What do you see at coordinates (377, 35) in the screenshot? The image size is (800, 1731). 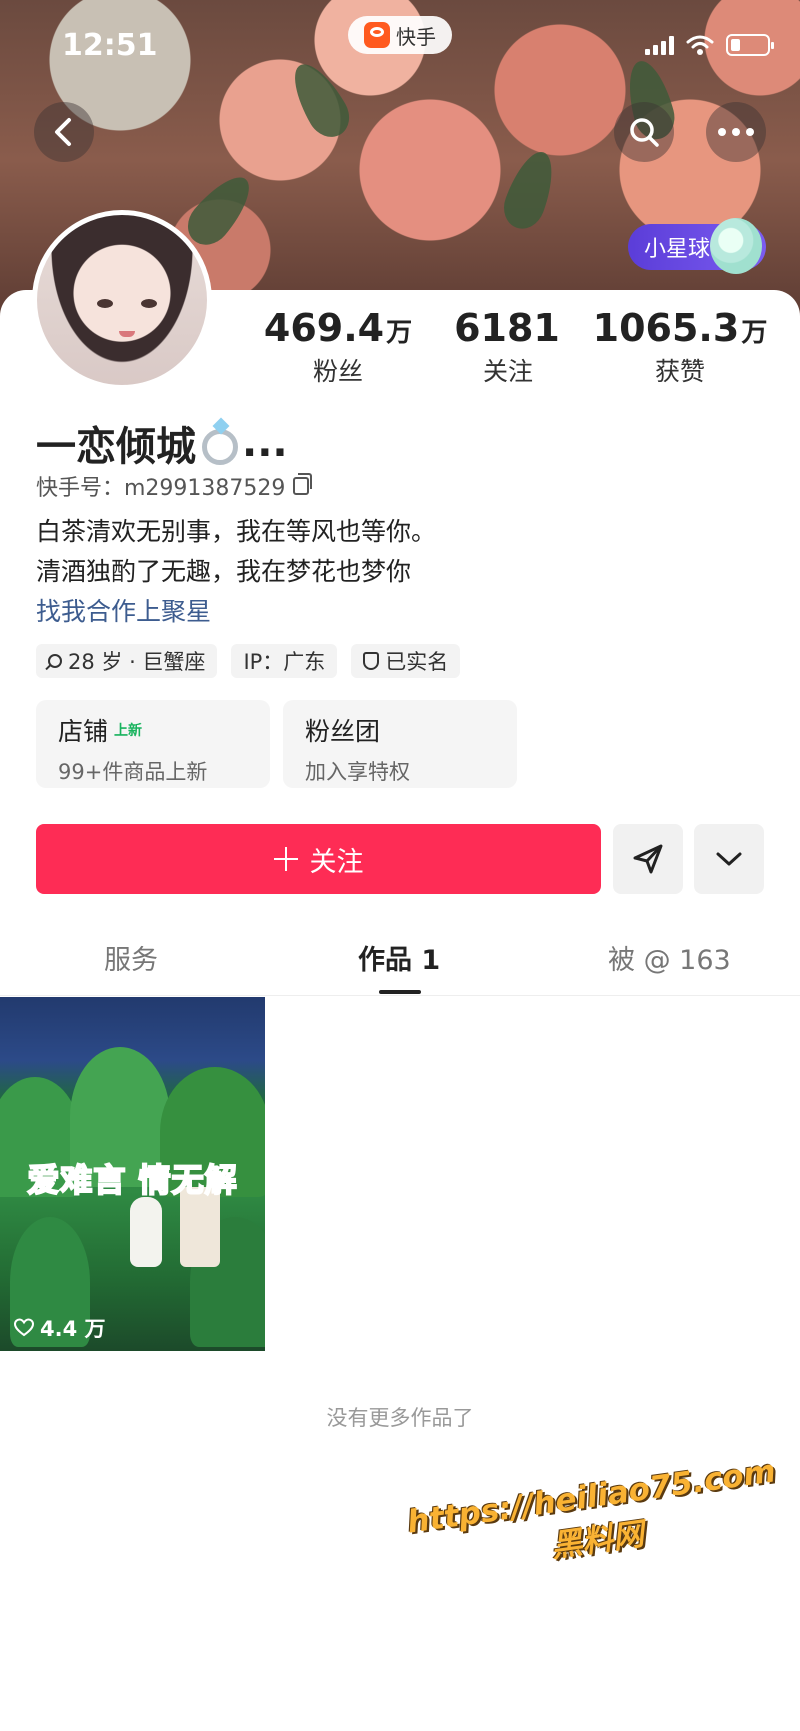 I see `kuaishou-logo-icon` at bounding box center [377, 35].